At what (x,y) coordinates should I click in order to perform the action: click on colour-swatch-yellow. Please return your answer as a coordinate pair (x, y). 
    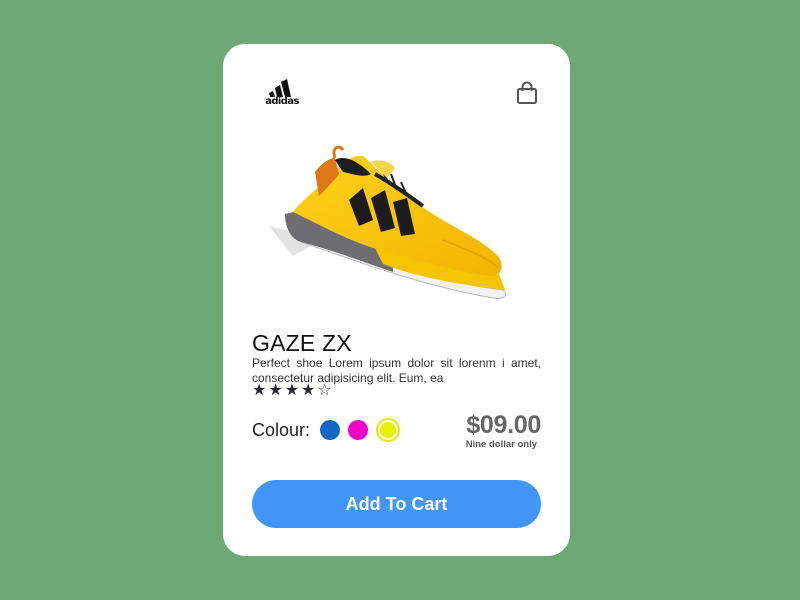
    Looking at the image, I should click on (388, 430).